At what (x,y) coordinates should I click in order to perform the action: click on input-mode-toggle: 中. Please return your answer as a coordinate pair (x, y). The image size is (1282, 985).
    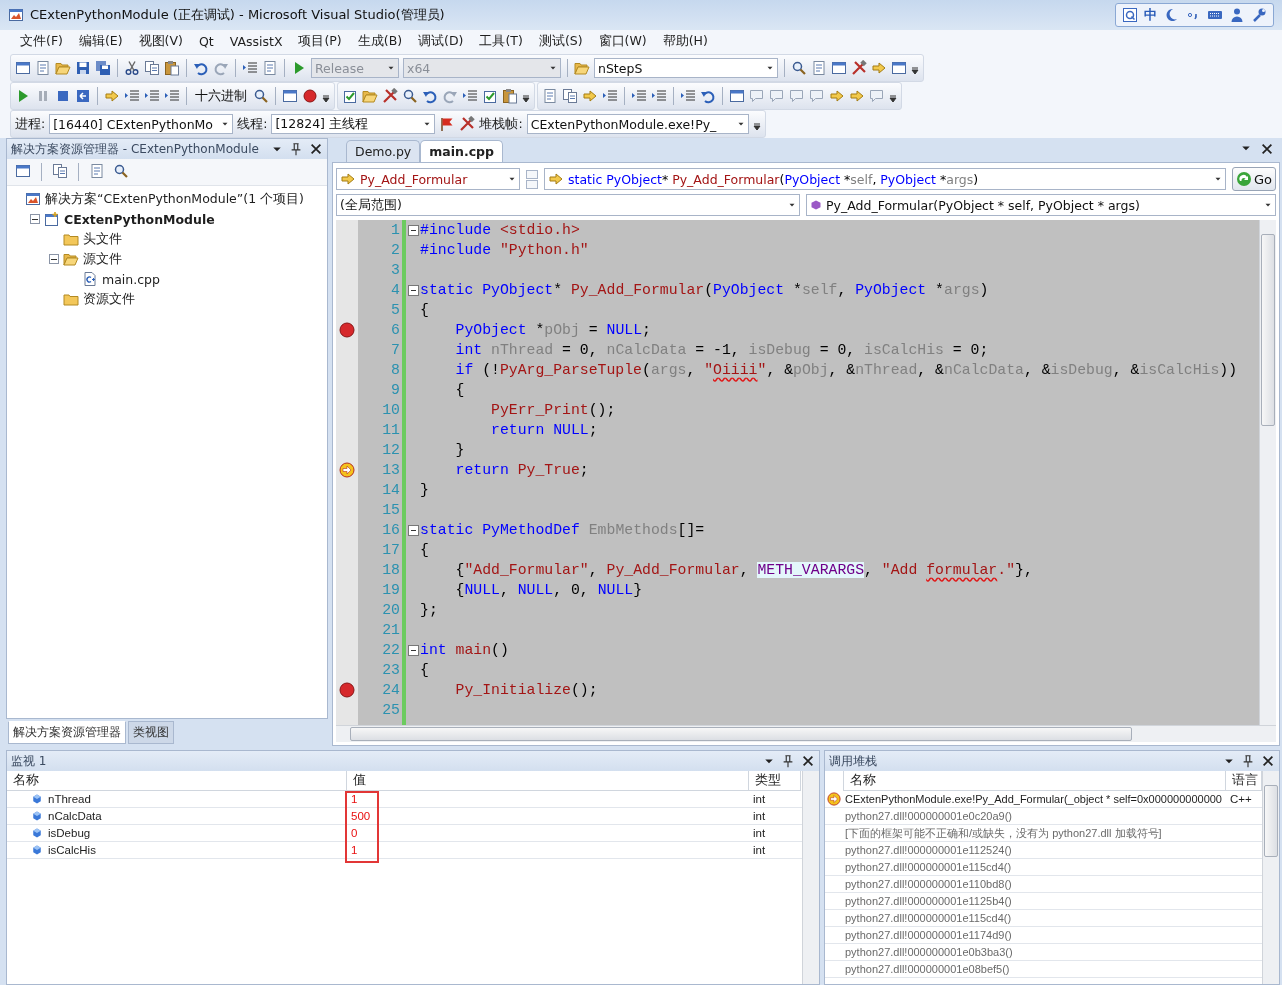
    Looking at the image, I should click on (1150, 15).